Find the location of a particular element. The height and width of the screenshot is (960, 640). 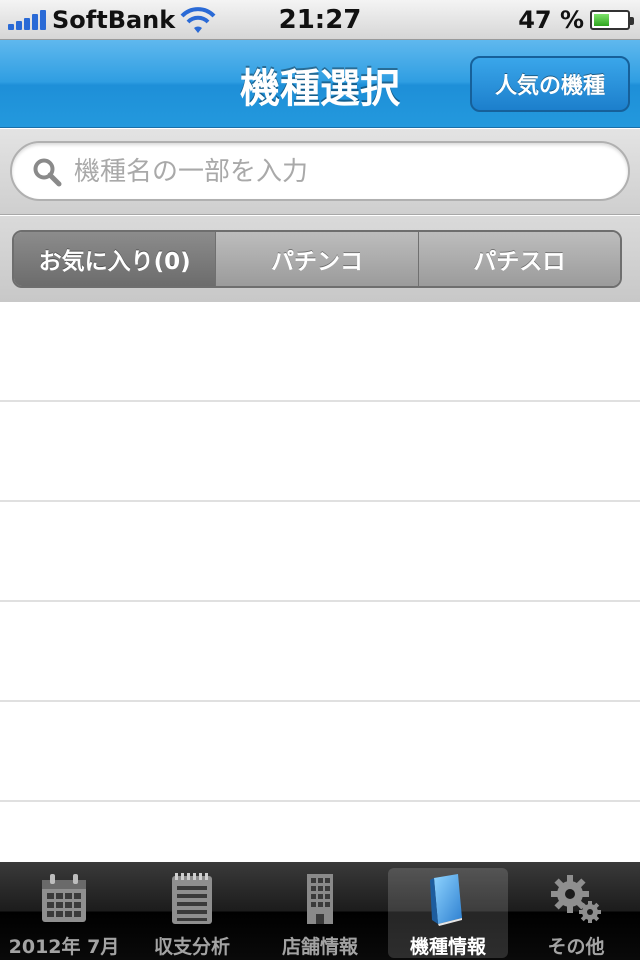

category-filter-bar: お気に入り(0) パチンコ パチスロ is located at coordinates (320, 259).